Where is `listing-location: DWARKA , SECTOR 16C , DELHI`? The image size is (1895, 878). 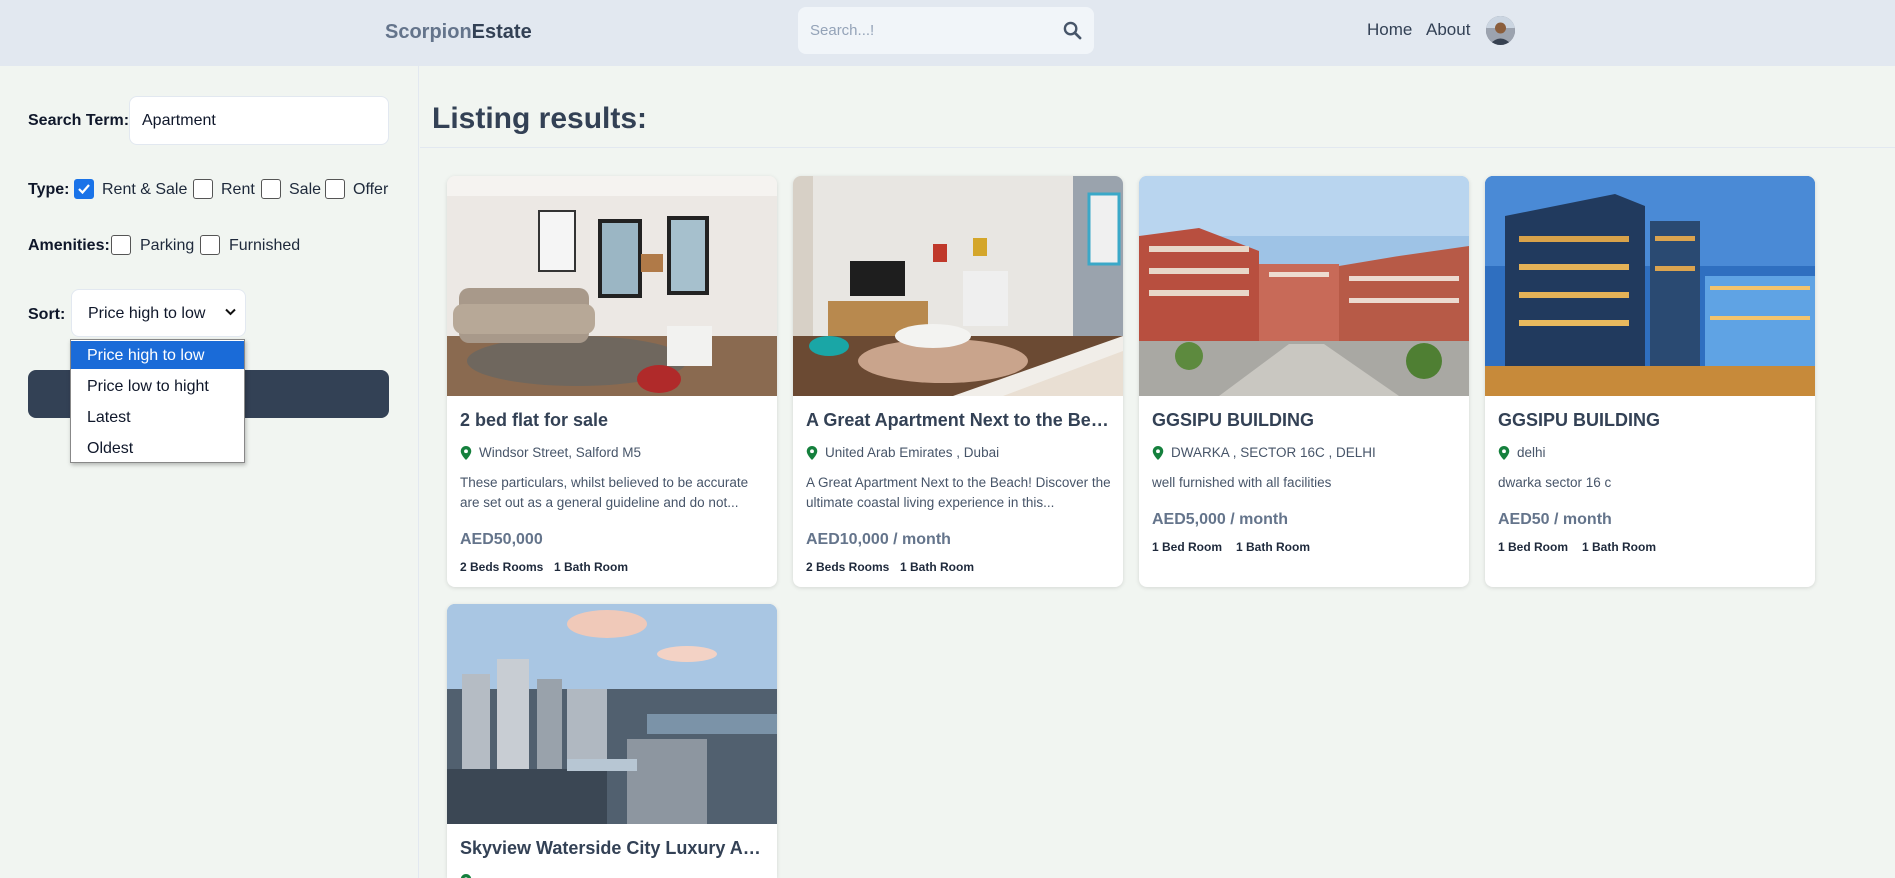
listing-location: DWARKA , SECTOR 16C , DELHI is located at coordinates (1273, 452).